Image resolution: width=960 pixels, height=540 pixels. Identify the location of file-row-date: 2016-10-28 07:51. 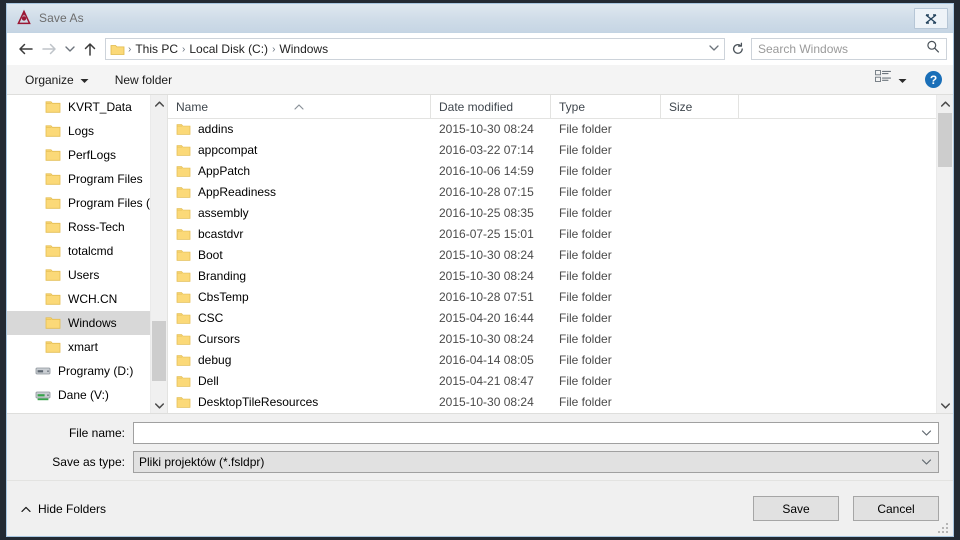
(486, 297).